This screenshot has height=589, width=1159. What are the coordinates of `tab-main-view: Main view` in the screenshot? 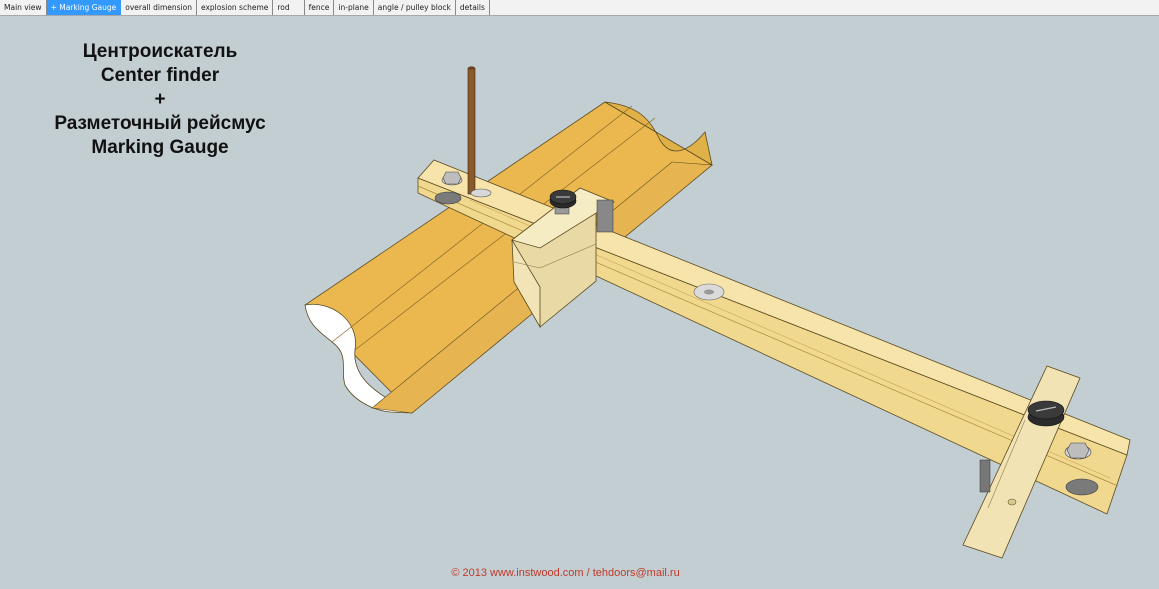 It's located at (23, 7).